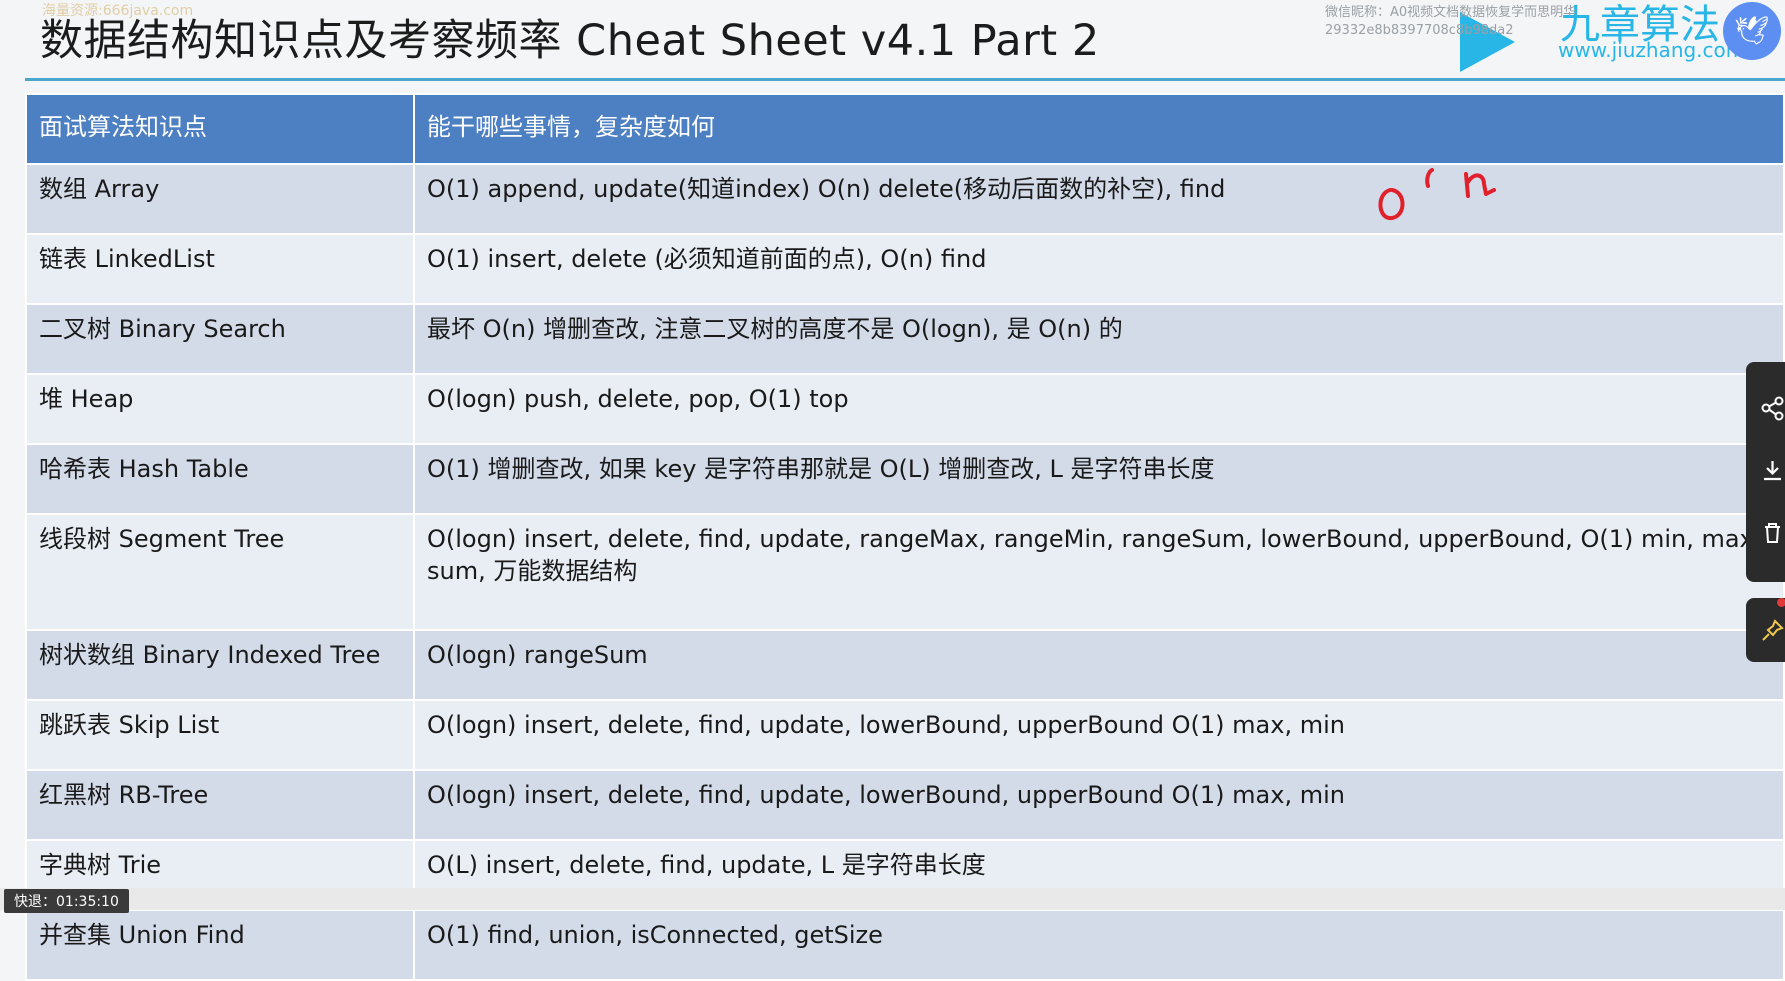 Image resolution: width=1785 pixels, height=981 pixels. Describe the element at coordinates (1437, 194) in the screenshot. I see `handwritten-annotation` at that location.